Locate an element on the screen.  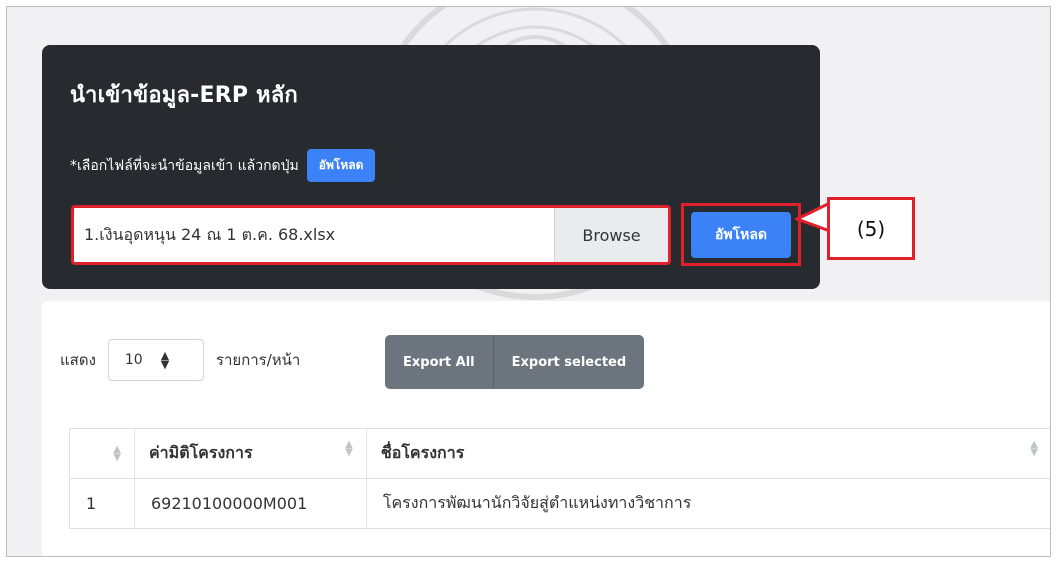
browse-button: Browse is located at coordinates (611, 235).